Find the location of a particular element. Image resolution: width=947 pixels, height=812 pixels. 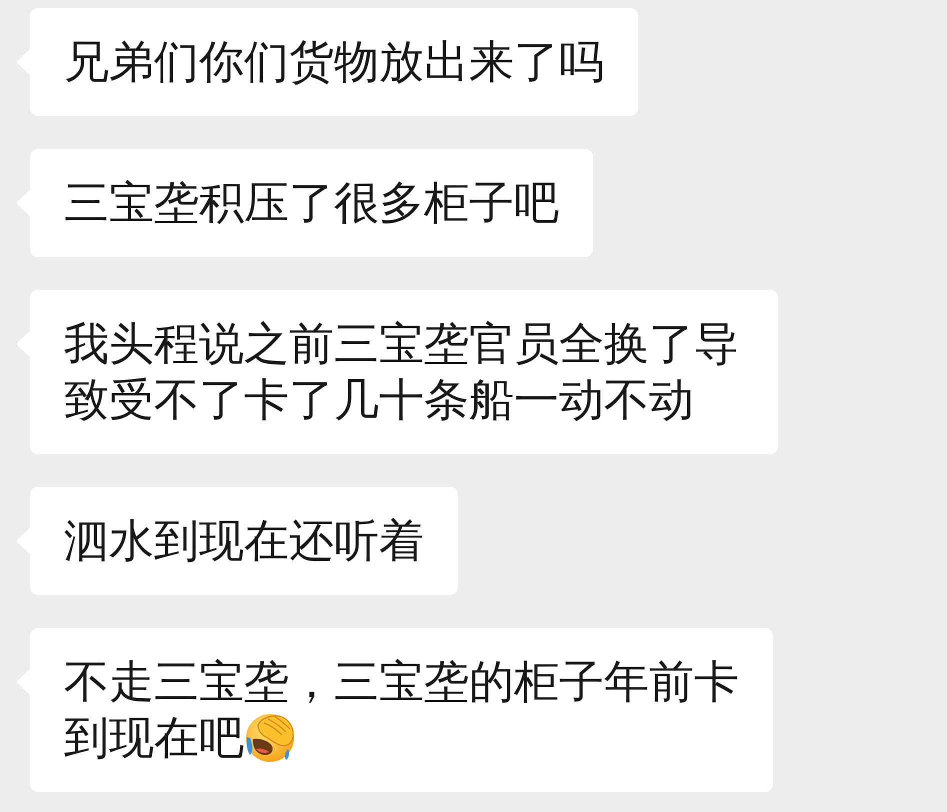

message-text: 不走三宝垄，三宝垄的柜子年前卡 is located at coordinates (401, 681).